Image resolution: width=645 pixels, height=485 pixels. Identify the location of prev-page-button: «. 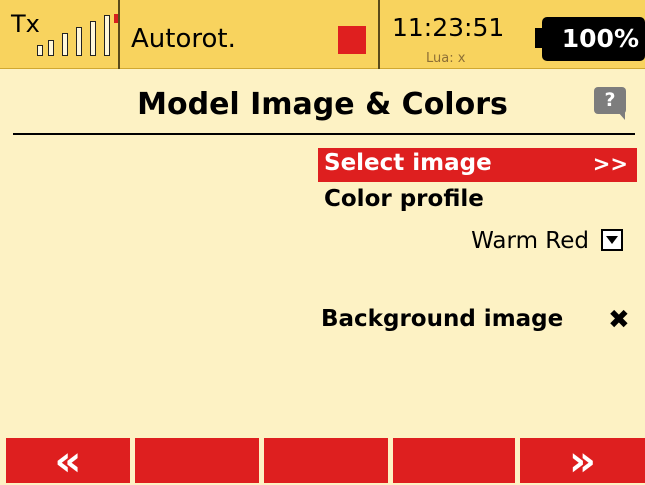
(68, 460).